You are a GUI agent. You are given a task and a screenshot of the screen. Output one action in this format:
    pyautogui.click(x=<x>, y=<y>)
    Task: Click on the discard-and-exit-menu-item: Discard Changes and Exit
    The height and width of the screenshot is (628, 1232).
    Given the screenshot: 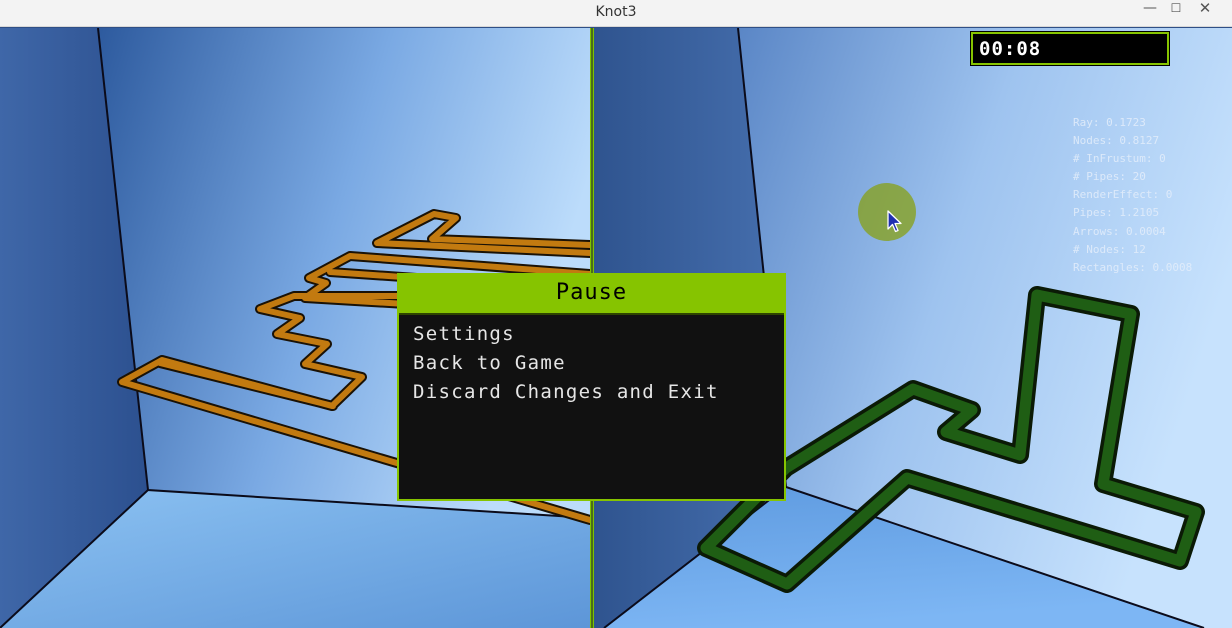 What is the action you would take?
    pyautogui.click(x=566, y=392)
    